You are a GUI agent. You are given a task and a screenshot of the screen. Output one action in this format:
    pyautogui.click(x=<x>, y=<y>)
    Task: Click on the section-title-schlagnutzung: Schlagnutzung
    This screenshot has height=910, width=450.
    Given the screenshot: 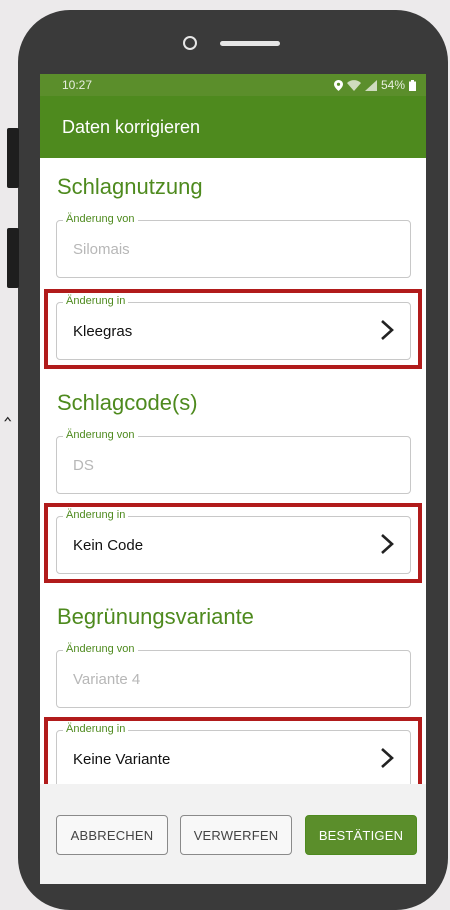 What is the action you would take?
    pyautogui.click(x=130, y=186)
    